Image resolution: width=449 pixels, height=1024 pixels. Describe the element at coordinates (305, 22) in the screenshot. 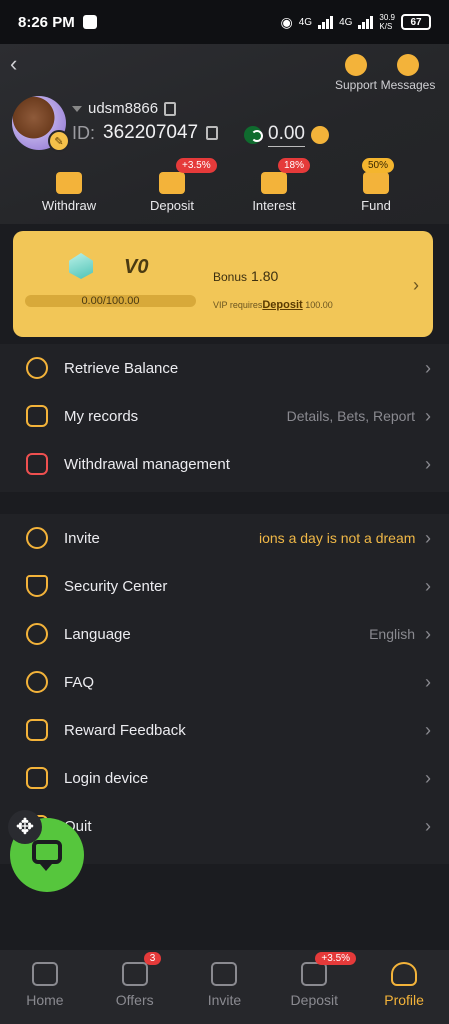

I see `network-type-1: 4G` at that location.